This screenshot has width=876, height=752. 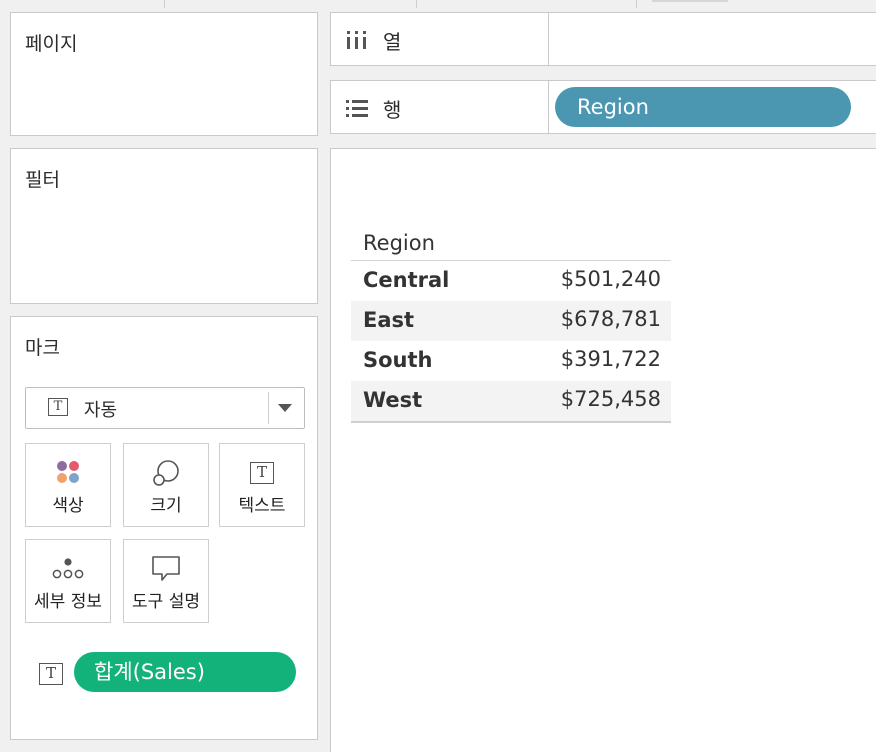 I want to click on table-row: West $725,458, so click(x=511, y=401).